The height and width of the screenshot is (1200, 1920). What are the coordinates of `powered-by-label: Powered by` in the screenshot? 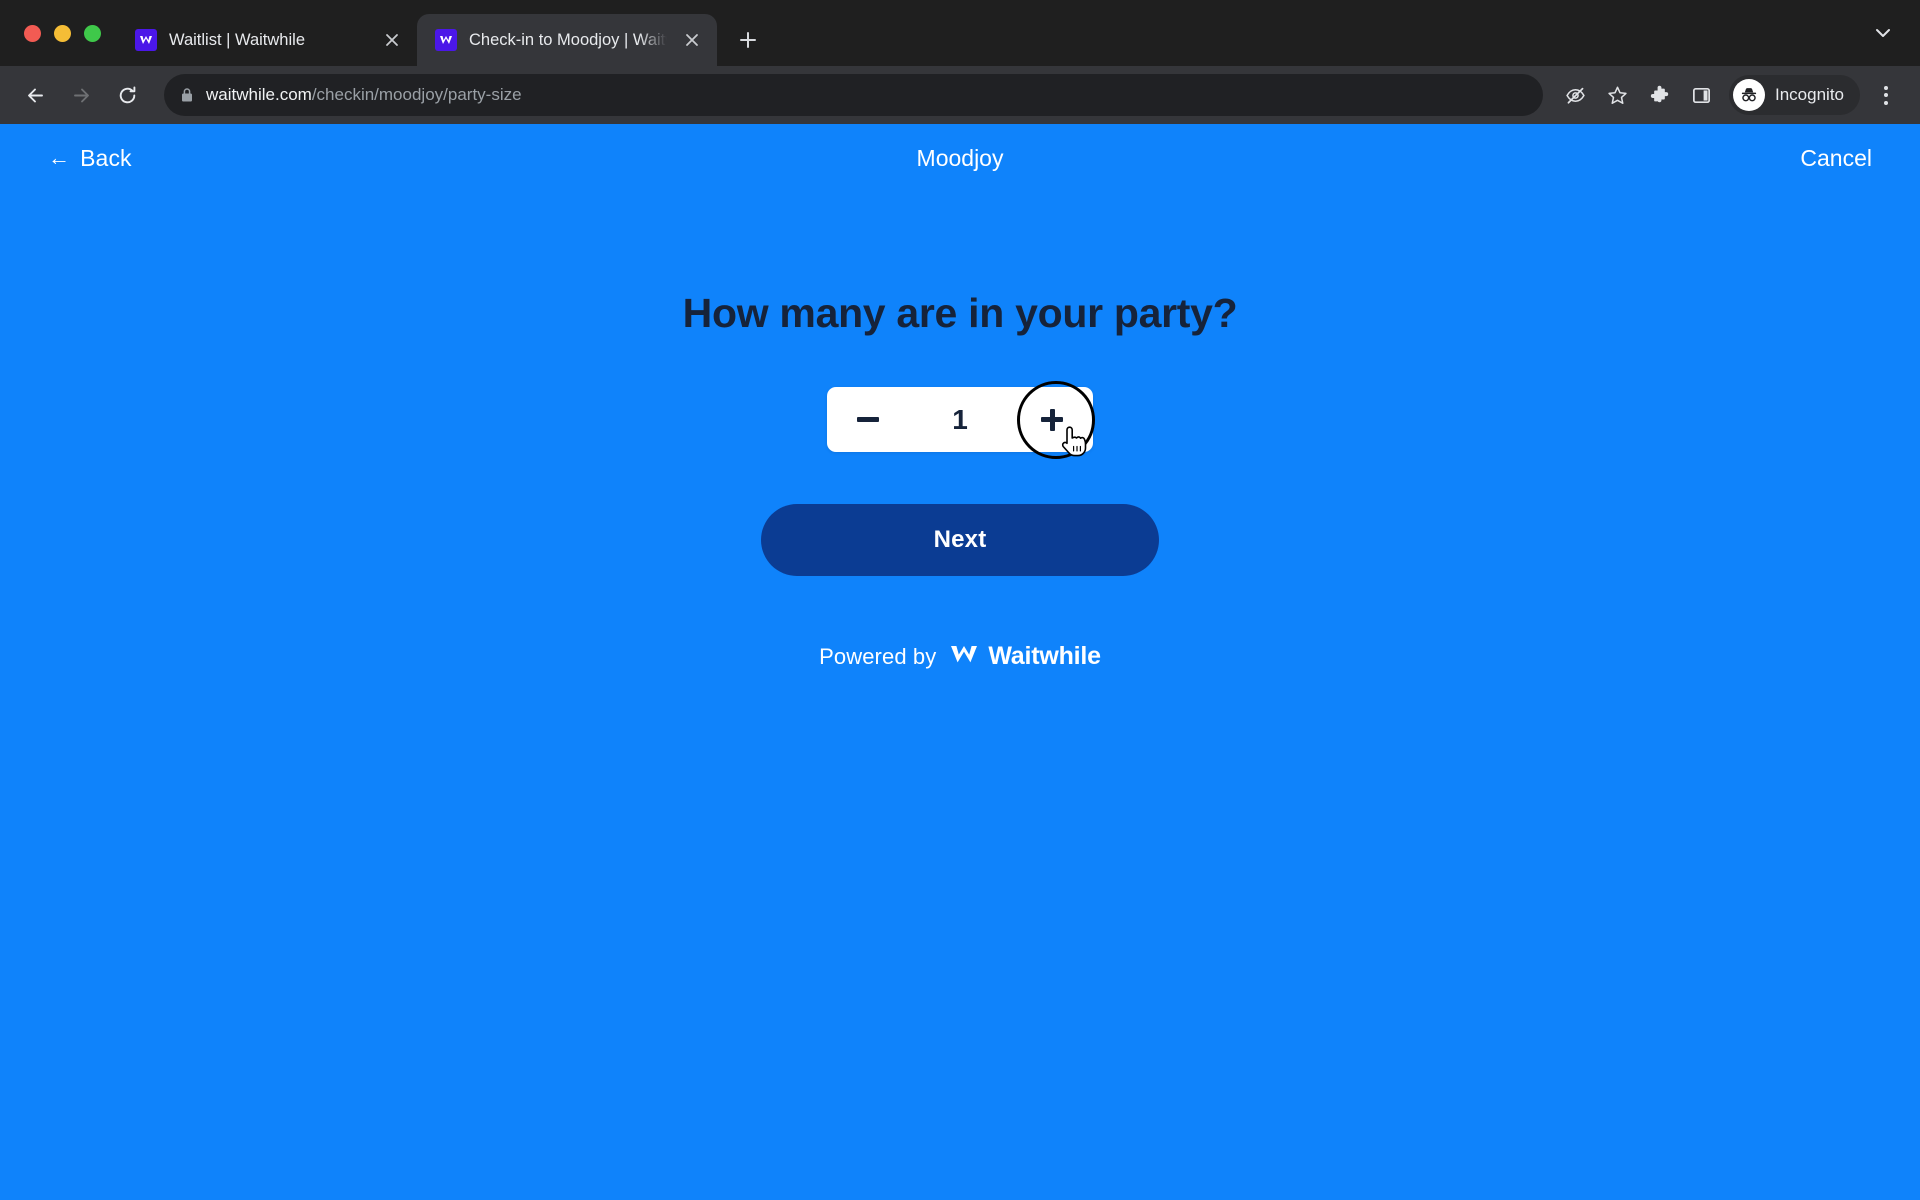 It's located at (878, 656).